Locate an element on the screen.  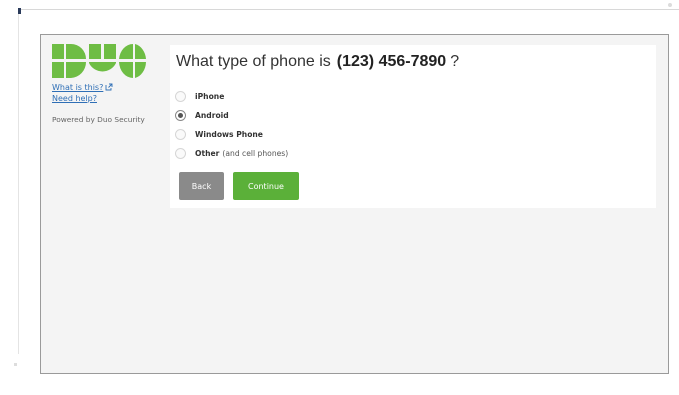
option-iphone-label: iPhone is located at coordinates (210, 96).